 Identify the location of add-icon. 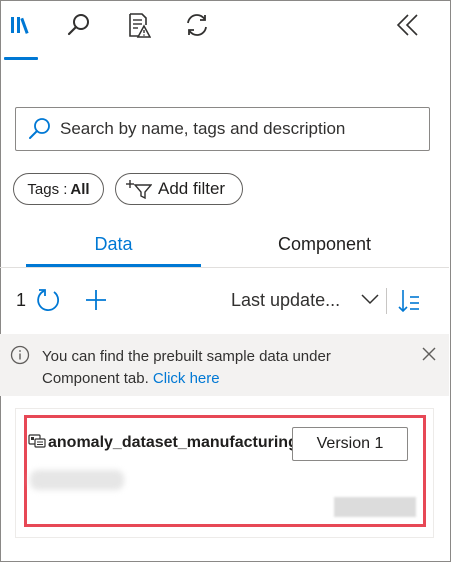
(96, 302).